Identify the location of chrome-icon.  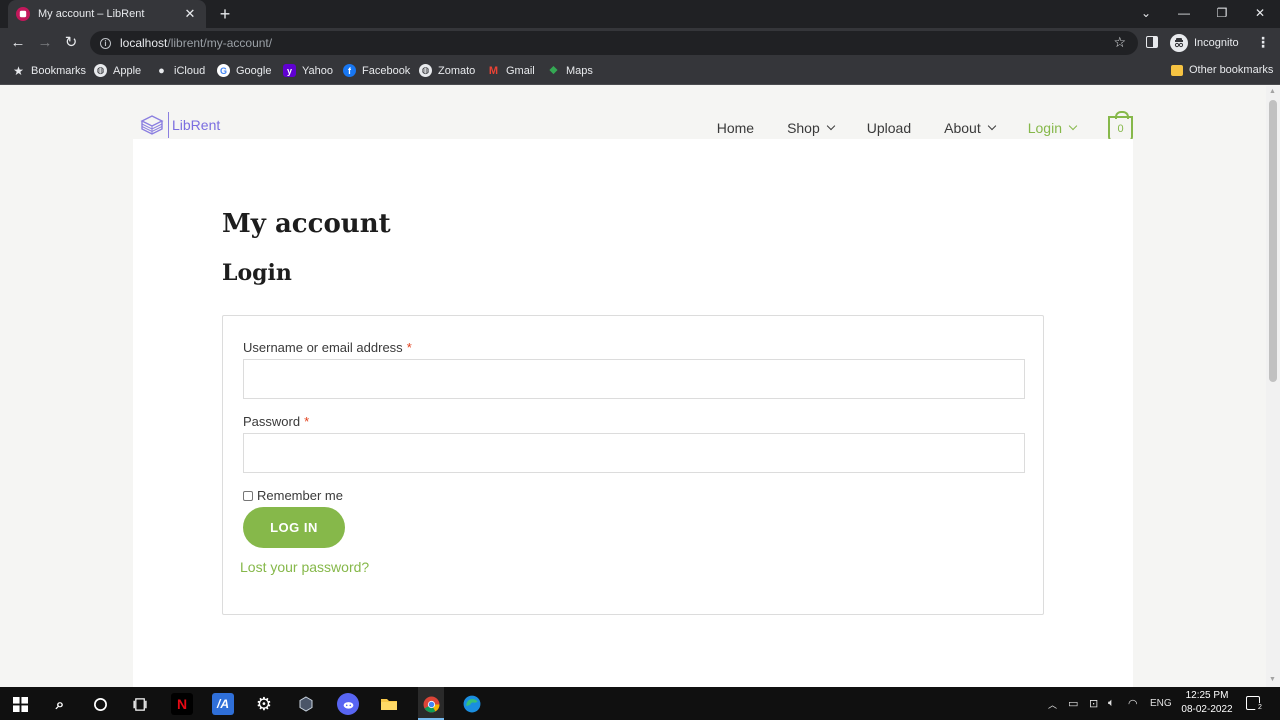
(431, 704).